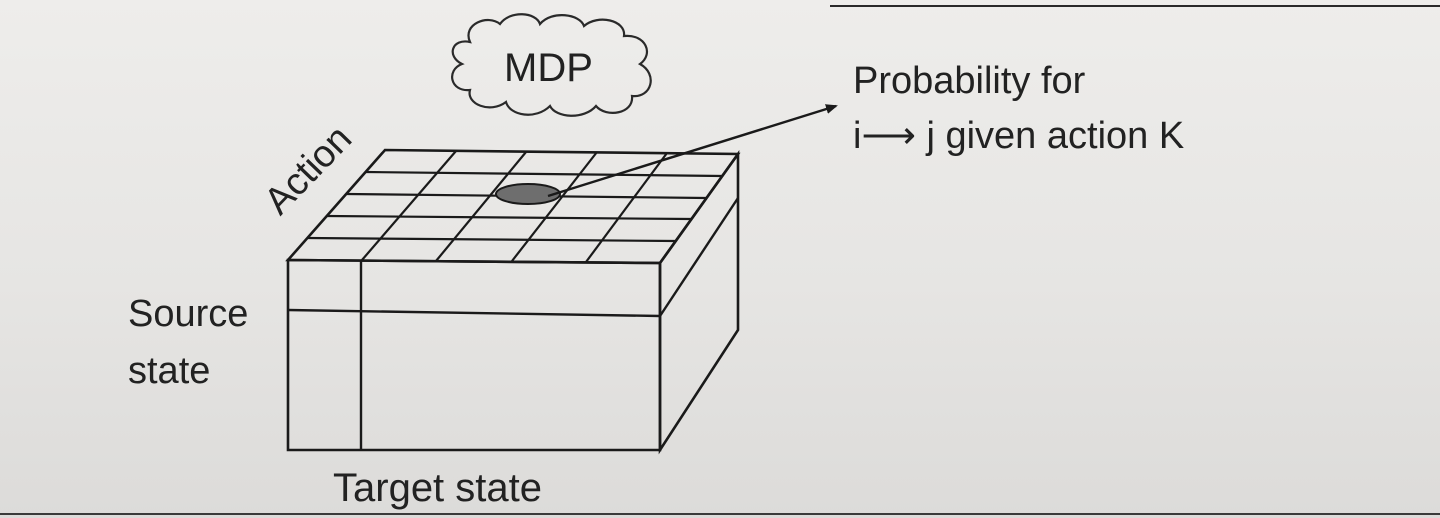  I want to click on mdp-label: MDP, so click(548, 68).